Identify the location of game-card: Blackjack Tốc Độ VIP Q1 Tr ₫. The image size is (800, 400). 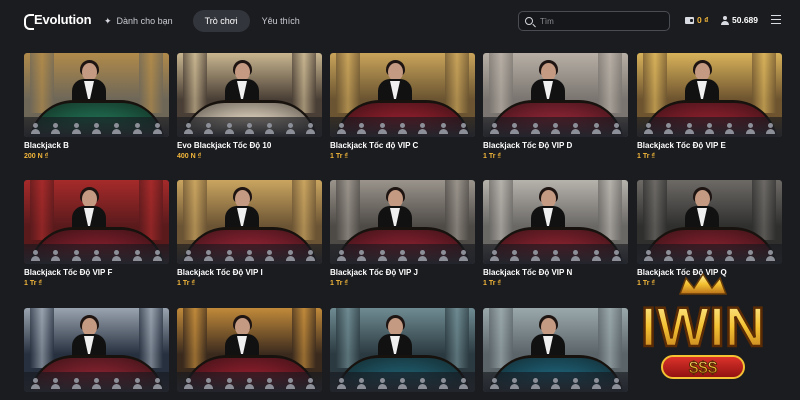
(709, 233).